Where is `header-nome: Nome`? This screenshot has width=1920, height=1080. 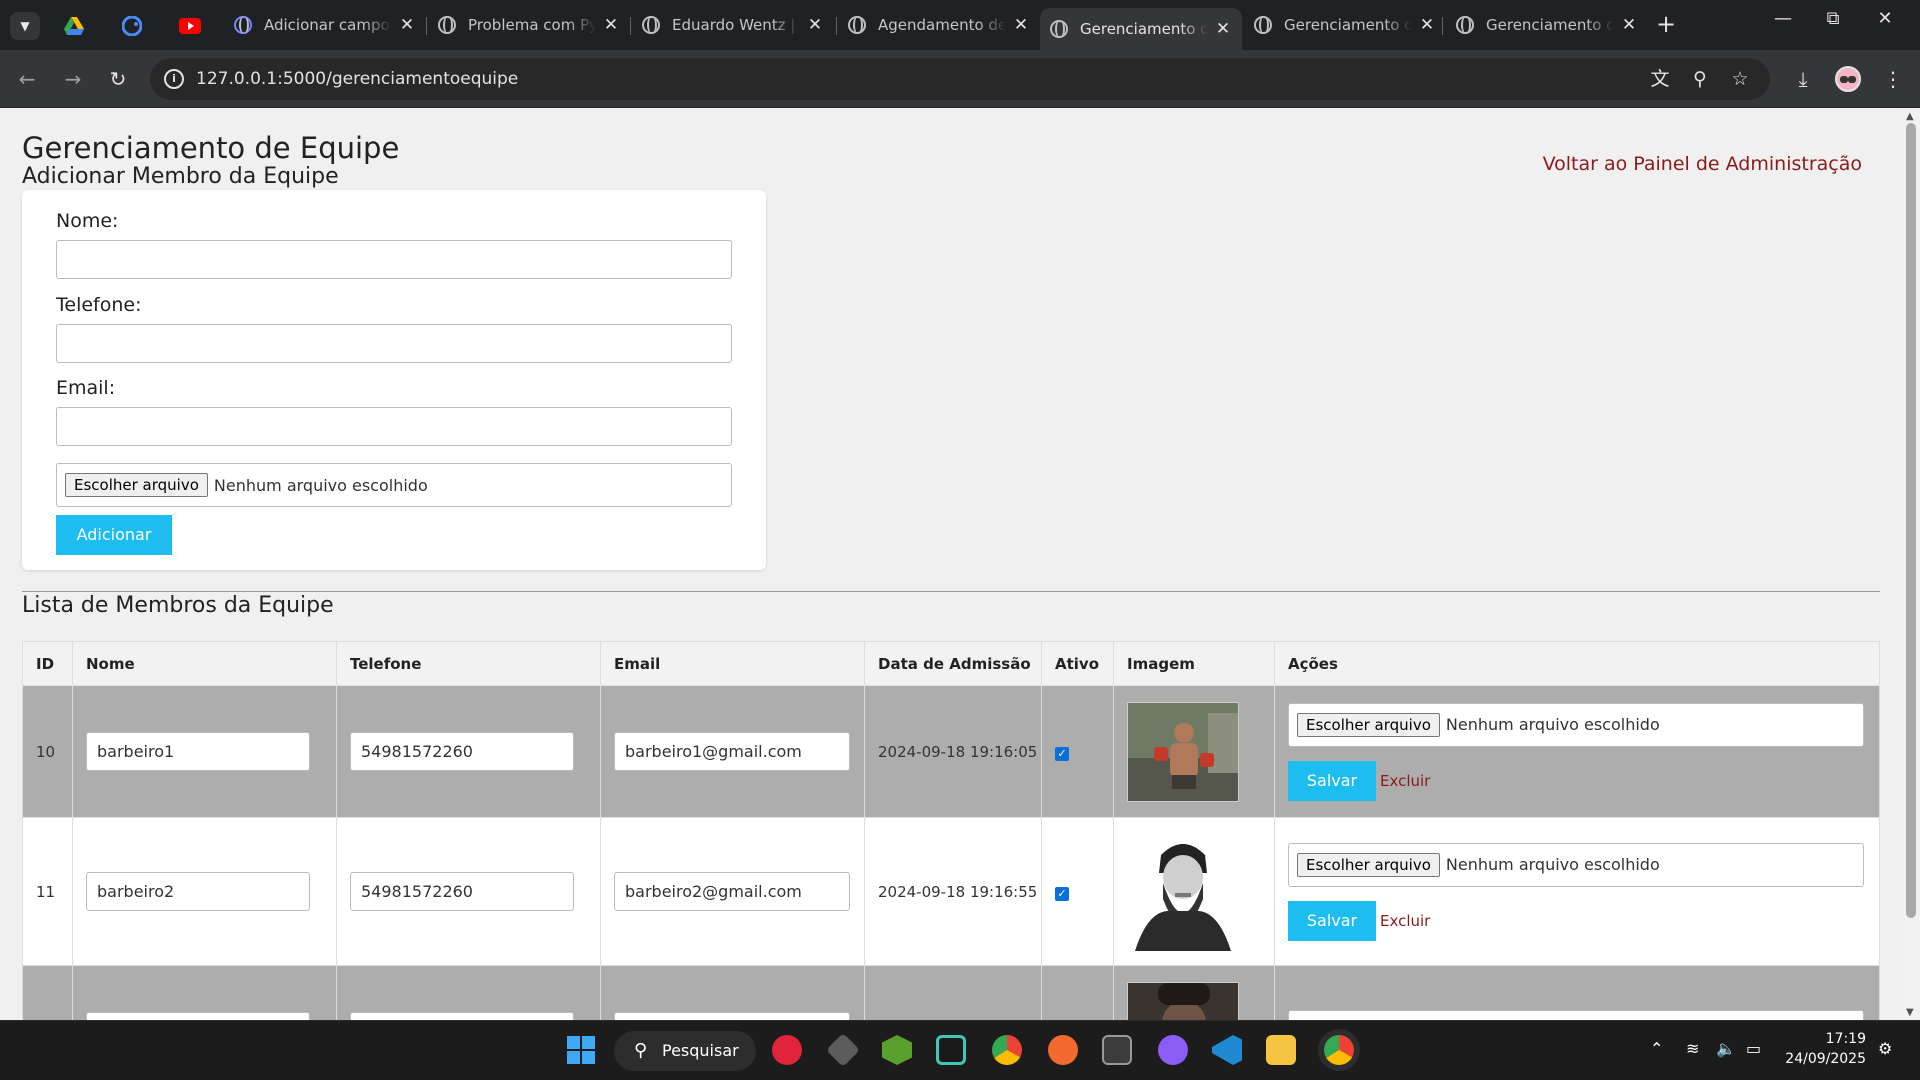 header-nome: Nome is located at coordinates (204, 663).